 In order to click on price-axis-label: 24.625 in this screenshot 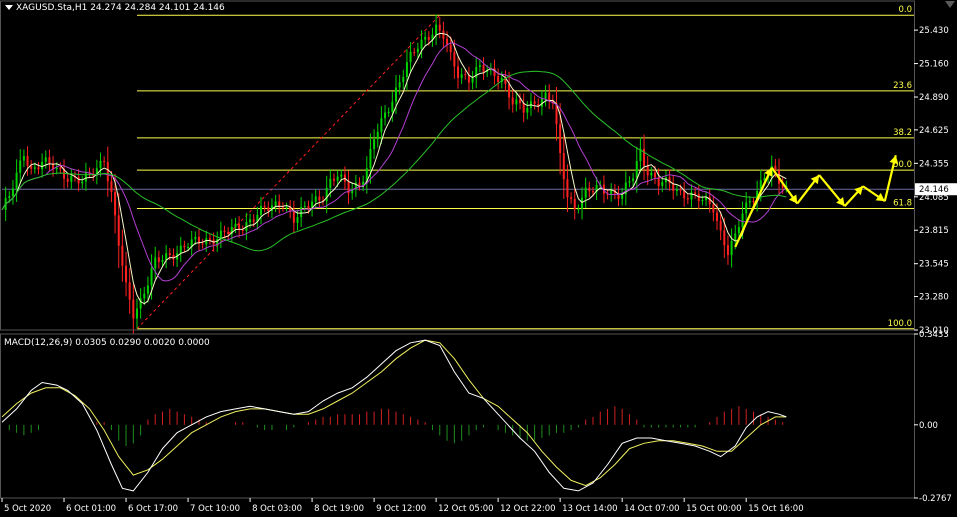, I will do `click(934, 131)`.